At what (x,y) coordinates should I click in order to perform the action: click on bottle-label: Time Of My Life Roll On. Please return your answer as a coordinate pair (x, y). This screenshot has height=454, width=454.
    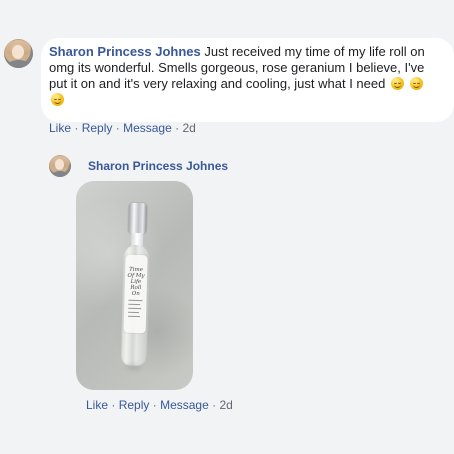
    Looking at the image, I should click on (135, 294).